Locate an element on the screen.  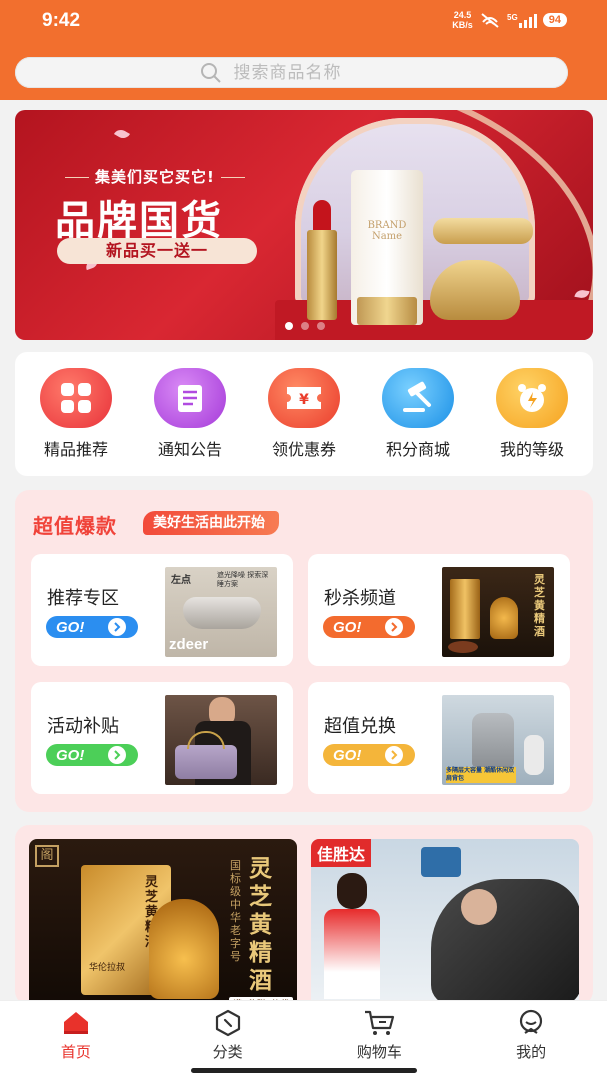
mute-icon is located at coordinates (490, 20).